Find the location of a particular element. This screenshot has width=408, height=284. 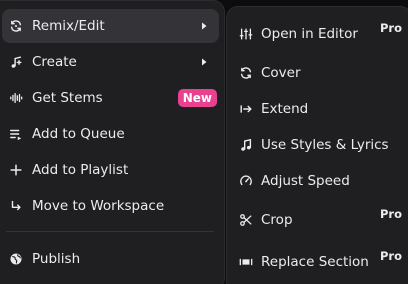

submenu-item-replace-section: Replace Section Pro is located at coordinates (316, 262).